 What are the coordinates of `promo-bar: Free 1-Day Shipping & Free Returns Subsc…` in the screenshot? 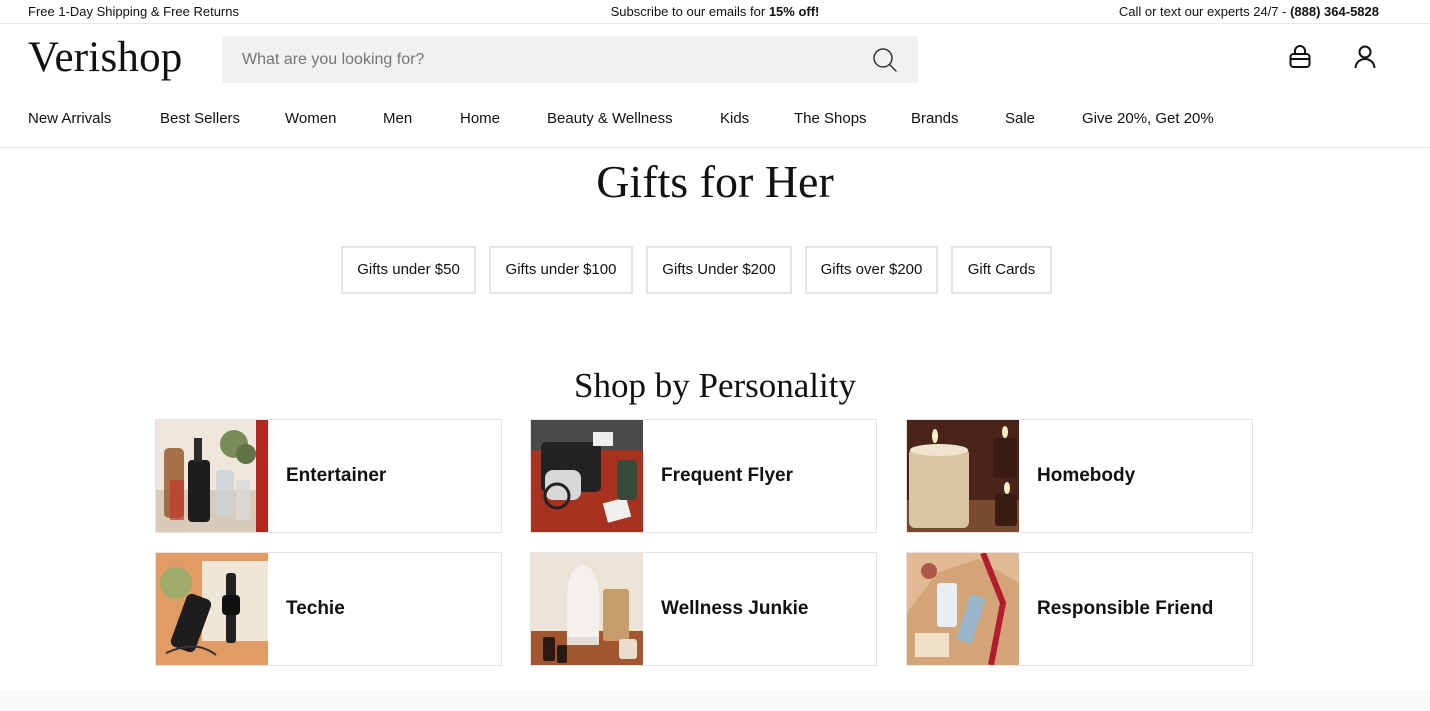 It's located at (715, 12).